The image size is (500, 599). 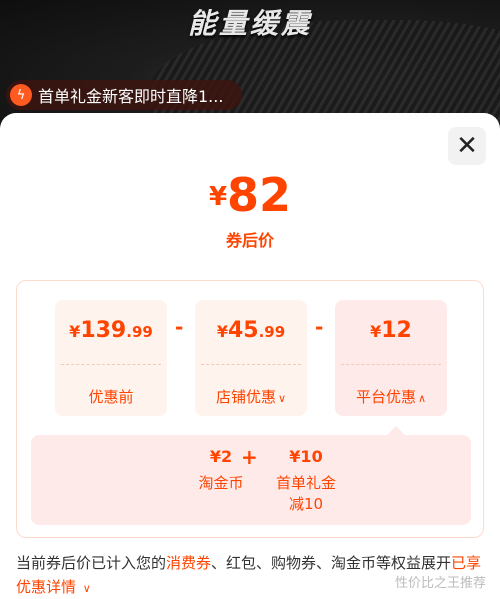 What do you see at coordinates (243, 330) in the screenshot?
I see `card-integer: 45` at bounding box center [243, 330].